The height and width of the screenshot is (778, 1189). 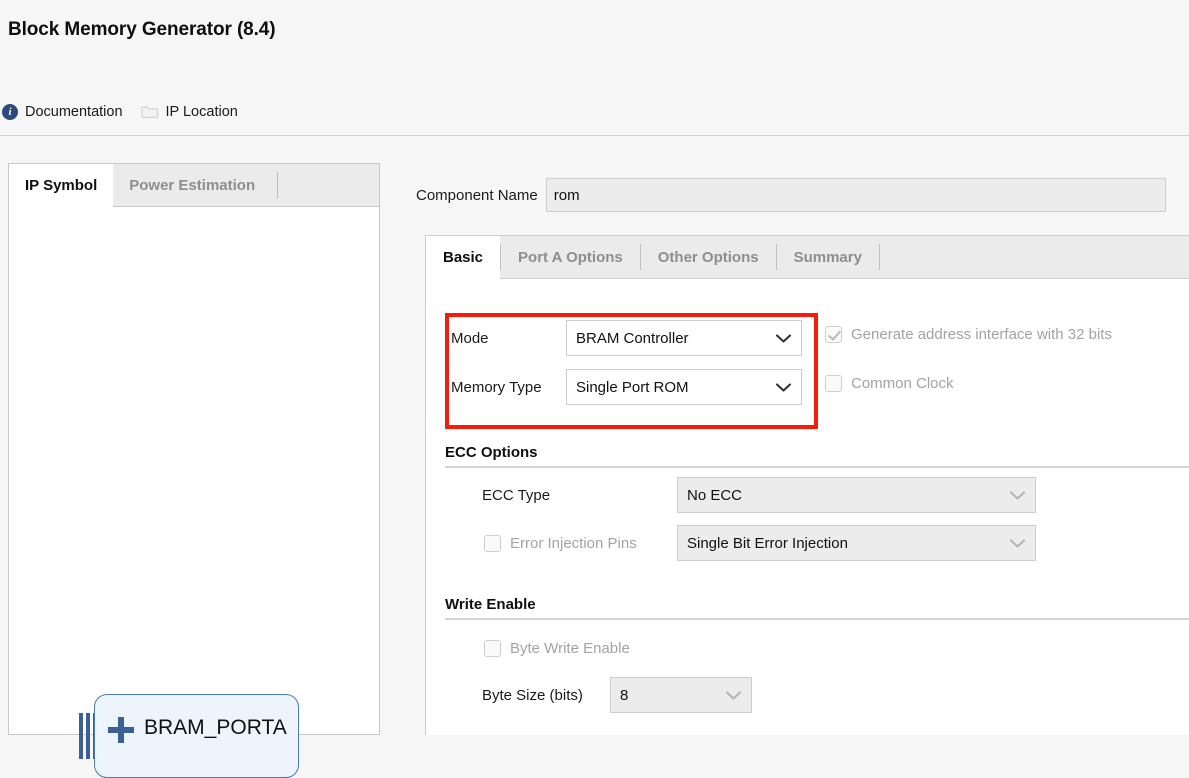 What do you see at coordinates (855, 195) in the screenshot?
I see `component-name-input` at bounding box center [855, 195].